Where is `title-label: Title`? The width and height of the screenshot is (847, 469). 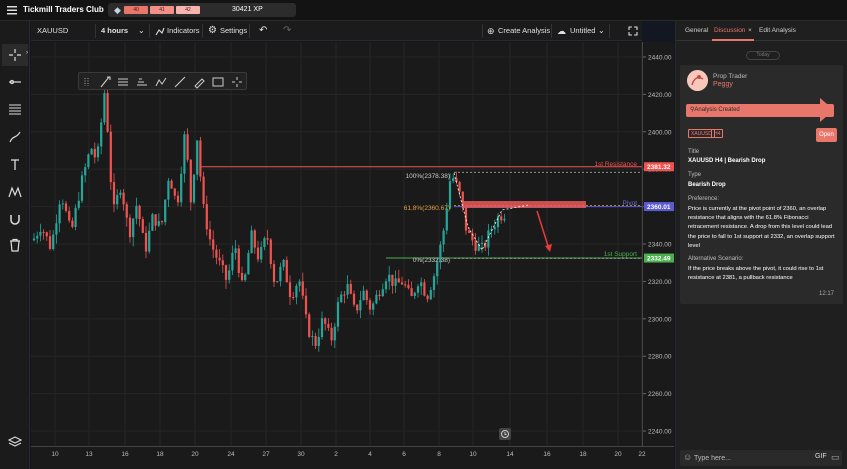
title-label: Title is located at coordinates (694, 152).